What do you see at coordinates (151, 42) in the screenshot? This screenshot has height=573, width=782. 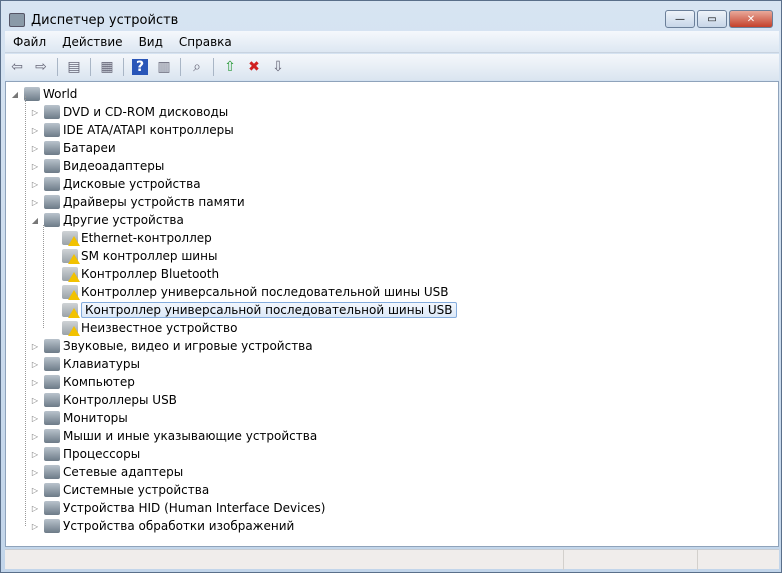 I see `menu-2: Вид` at bounding box center [151, 42].